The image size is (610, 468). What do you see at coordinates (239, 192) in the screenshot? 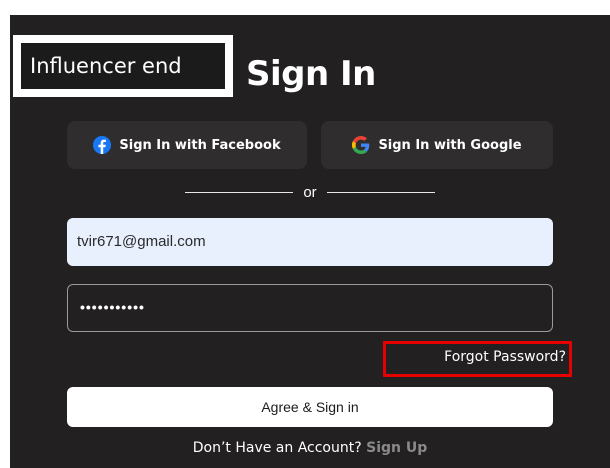
I see `divider-line-left` at bounding box center [239, 192].